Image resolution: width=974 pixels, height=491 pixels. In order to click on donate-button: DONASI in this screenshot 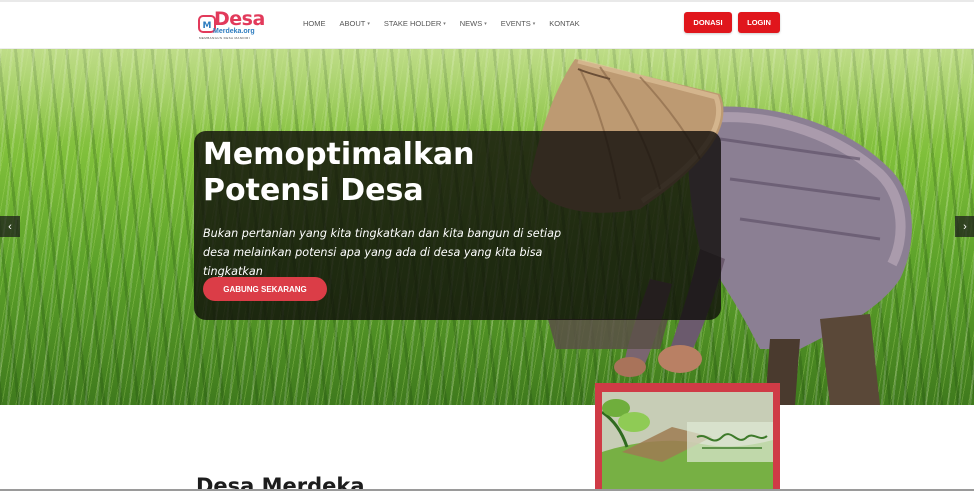, I will do `click(708, 22)`.